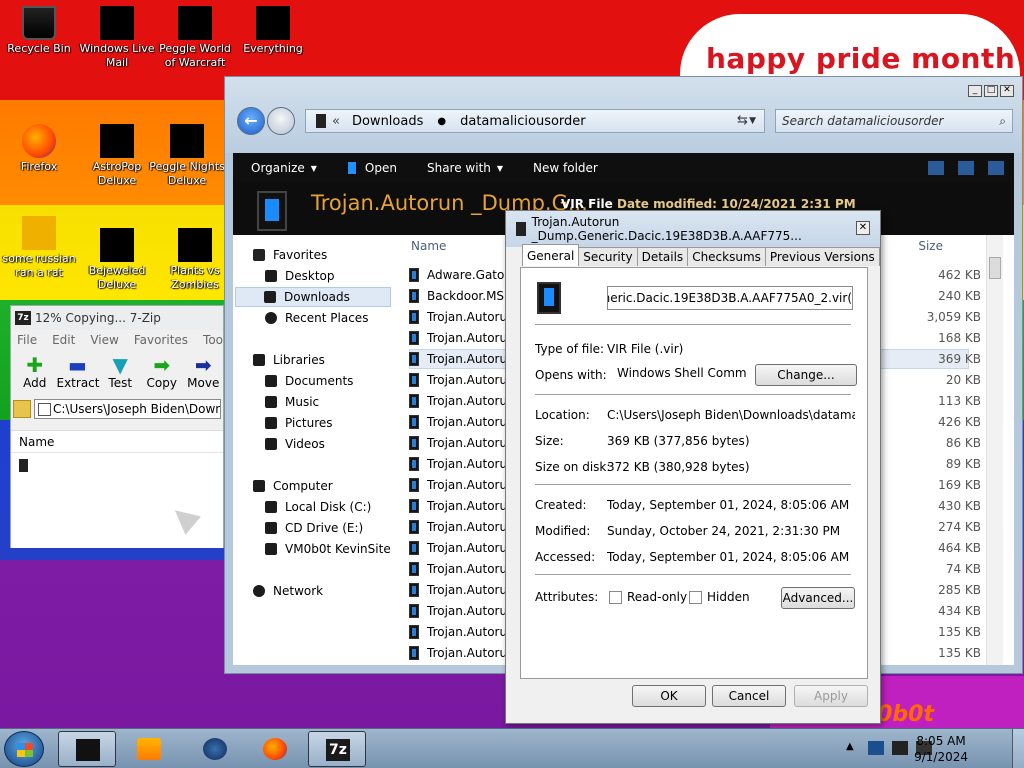 Image resolution: width=1024 pixels, height=768 pixels. What do you see at coordinates (293, 486) in the screenshot?
I see `nav-computer: Computer` at bounding box center [293, 486].